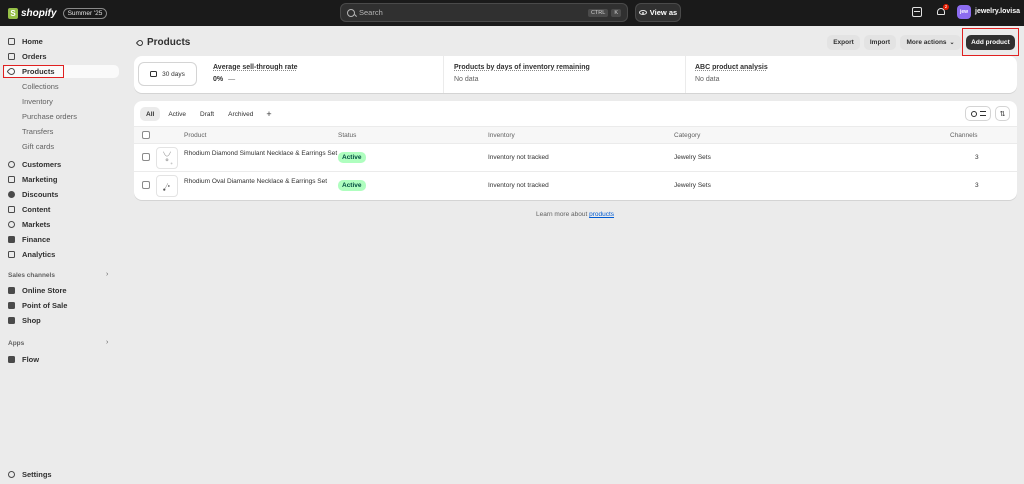  Describe the element at coordinates (61, 239) in the screenshot. I see `sidebar-item-finance: Finance` at that location.